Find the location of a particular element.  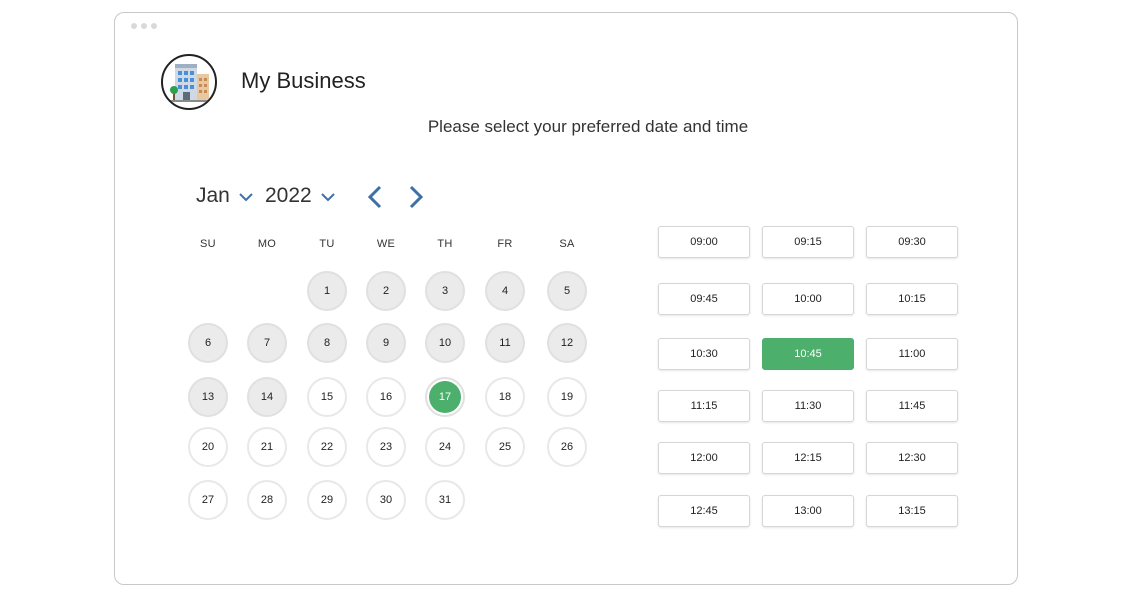

selected-day-marker: 17 is located at coordinates (445, 397).